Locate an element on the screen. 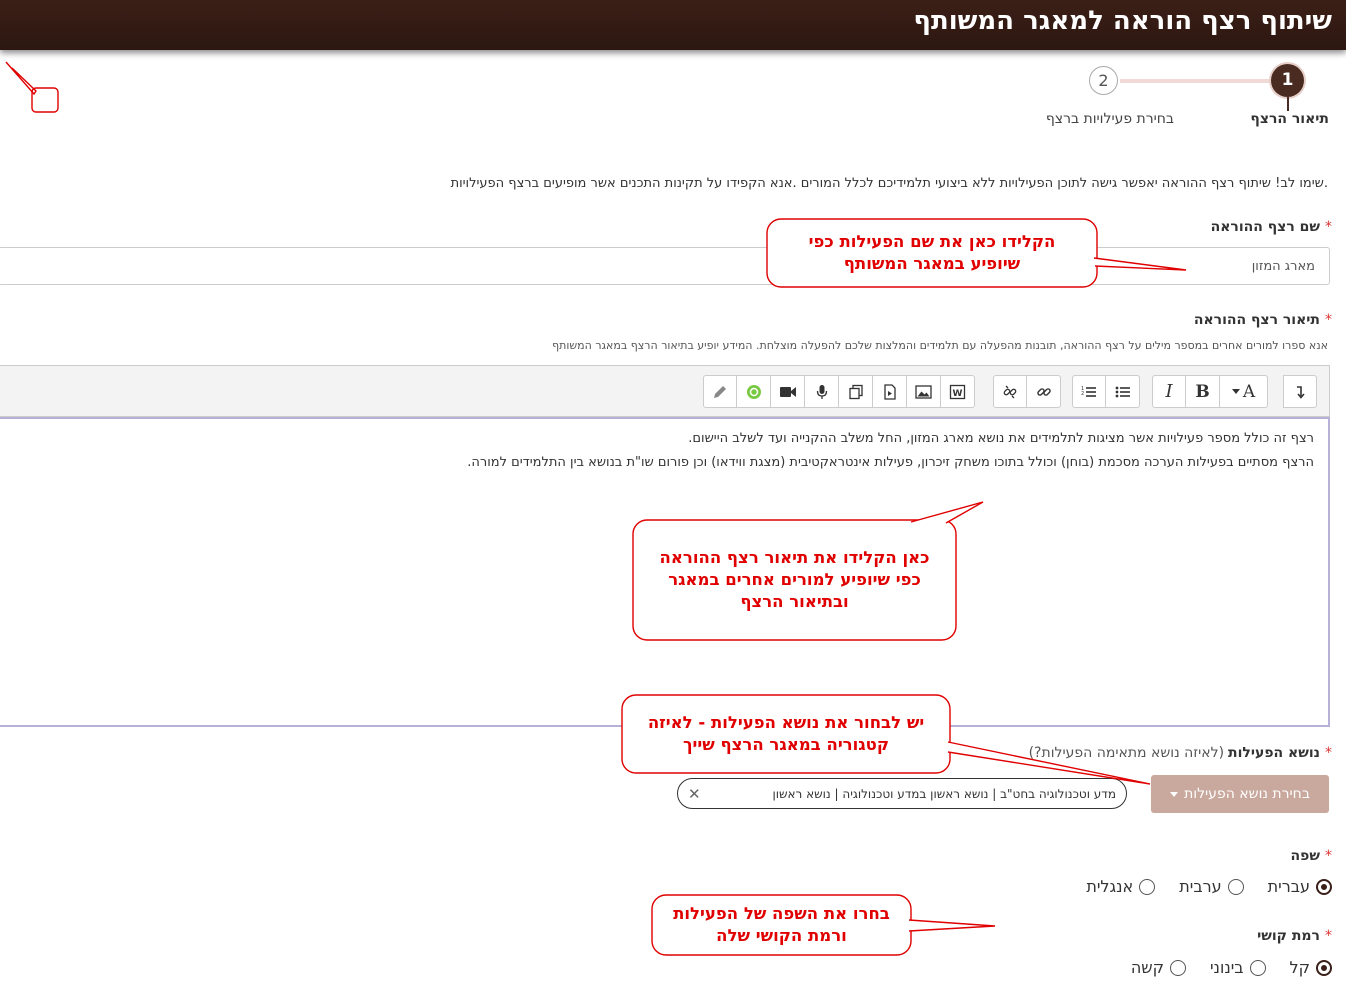 The image size is (1346, 996). difficulty-field-label: * רמת קושי is located at coordinates (1294, 936).